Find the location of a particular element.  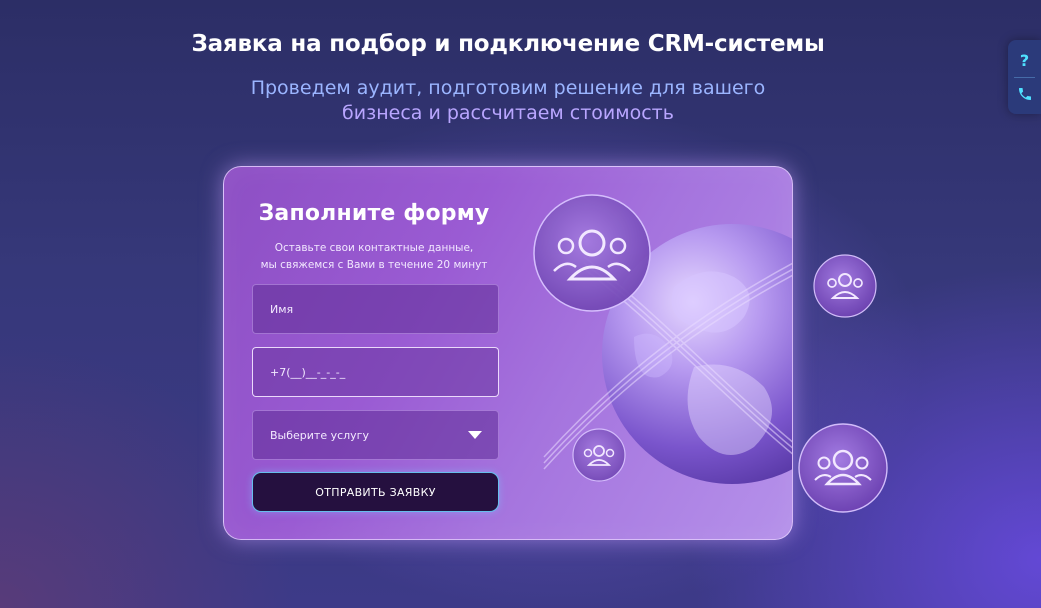

phone-input: +7(__)__-_-_-_ is located at coordinates (375, 372).